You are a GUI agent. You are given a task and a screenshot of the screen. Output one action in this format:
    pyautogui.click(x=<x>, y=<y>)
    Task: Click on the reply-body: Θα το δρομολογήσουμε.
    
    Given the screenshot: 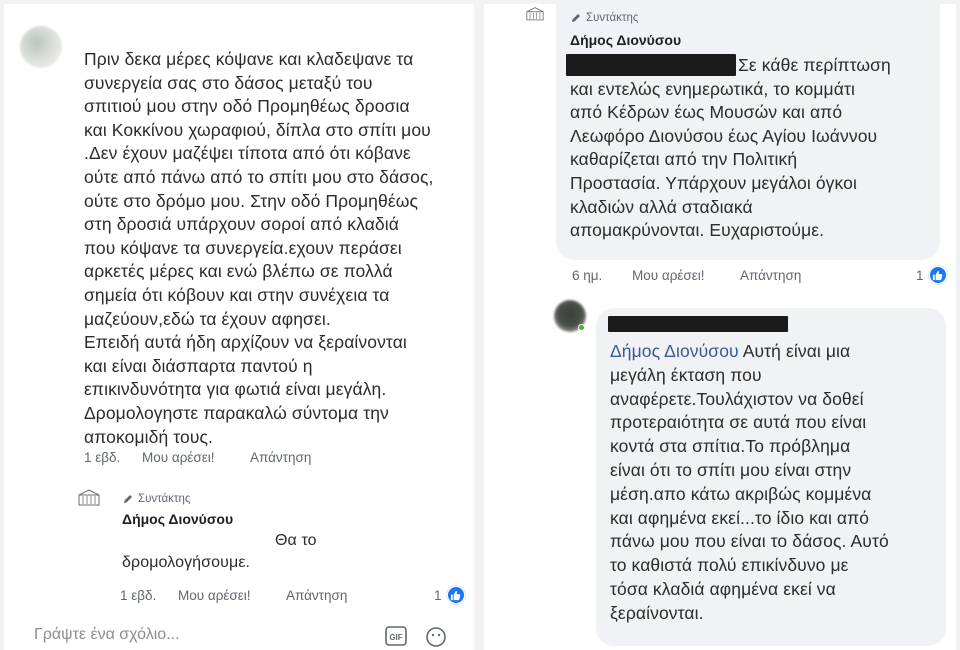 What is the action you would take?
    pyautogui.click(x=232, y=552)
    